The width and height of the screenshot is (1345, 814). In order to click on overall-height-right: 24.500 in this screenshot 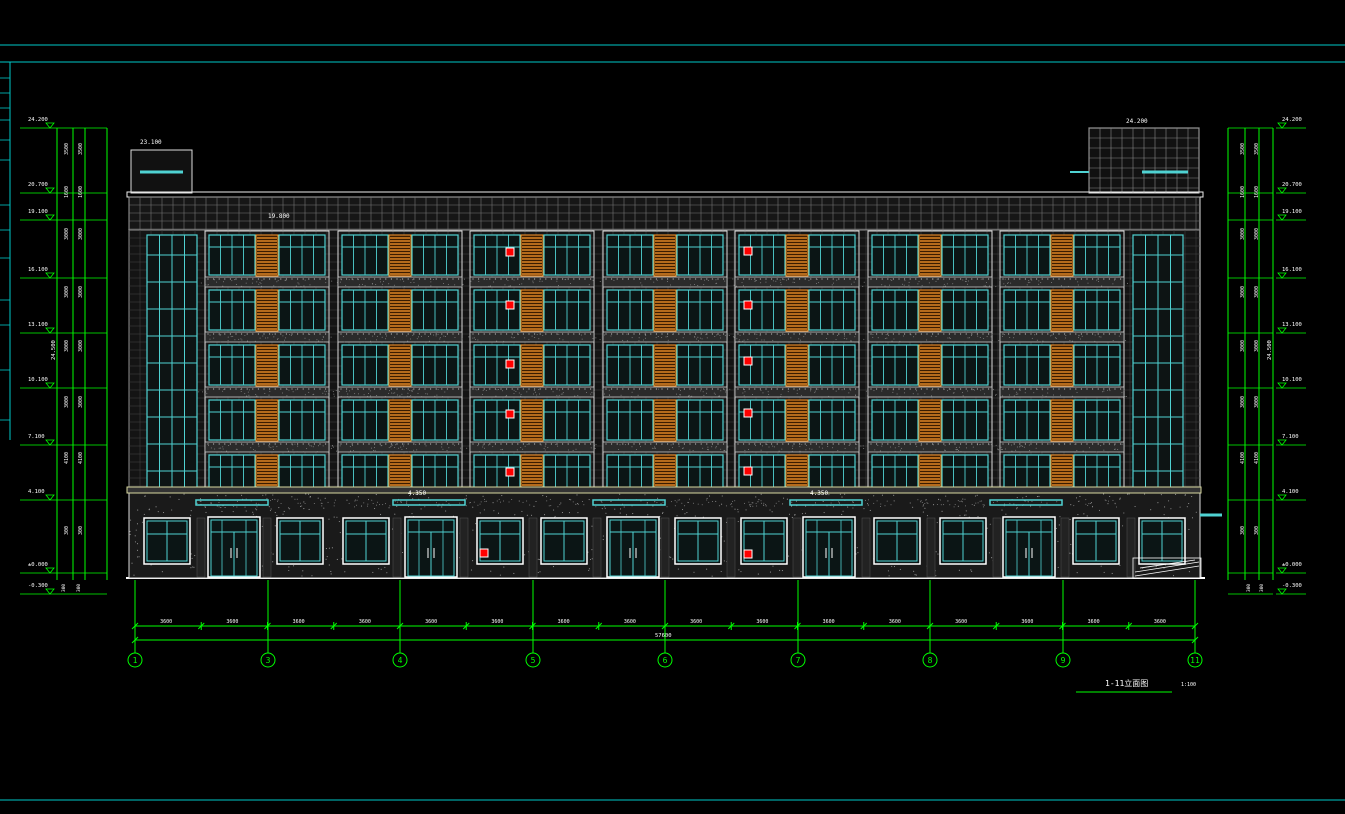, I will do `click(1270, 350)`.